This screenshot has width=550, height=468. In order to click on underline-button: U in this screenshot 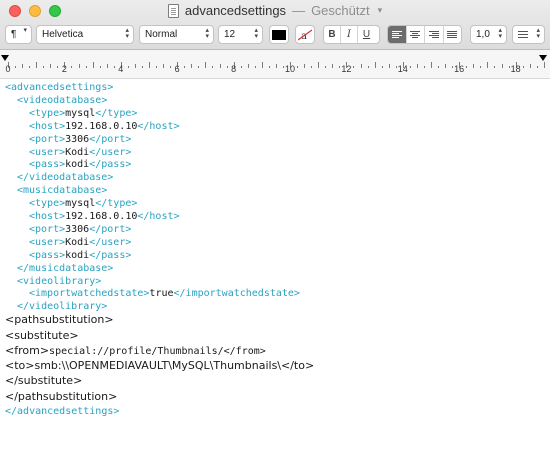, I will do `click(366, 34)`.